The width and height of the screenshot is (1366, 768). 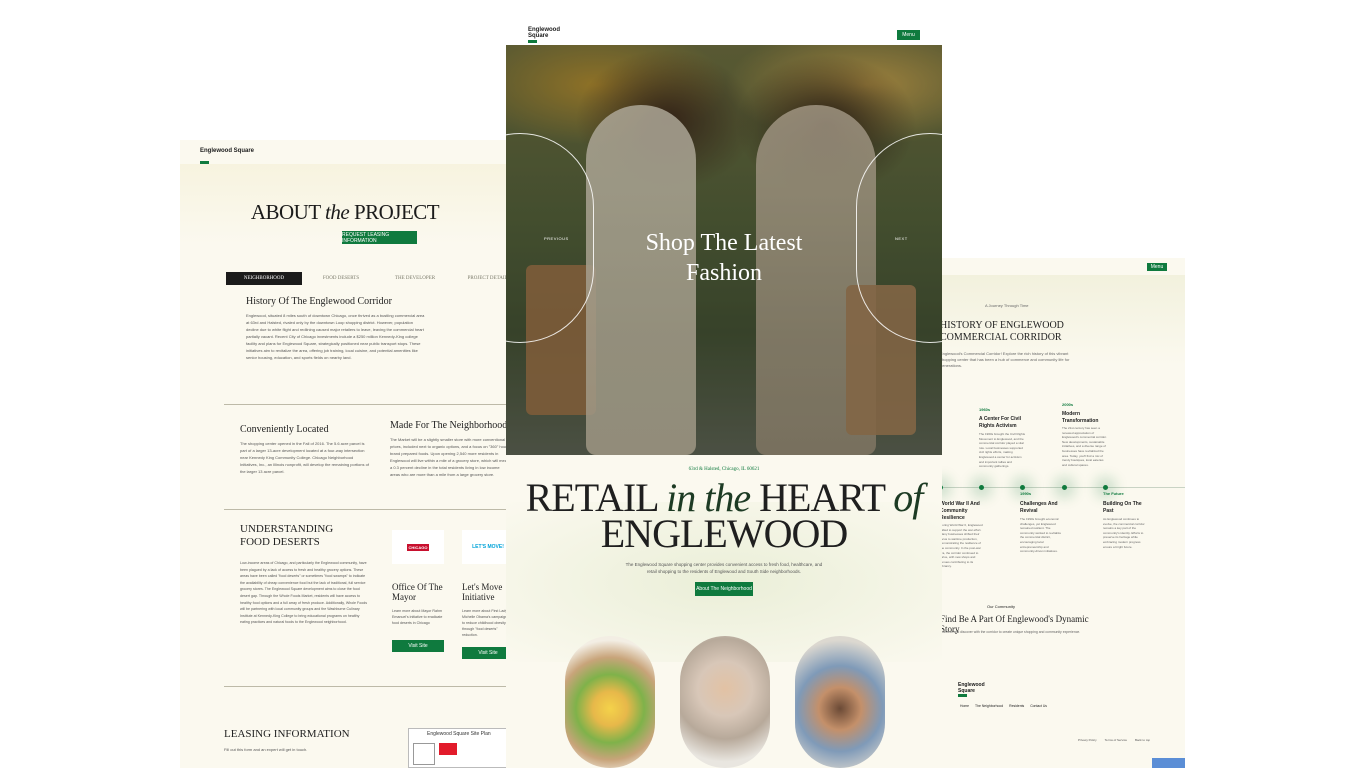 What do you see at coordinates (1001, 606) in the screenshot?
I see `community-eyebrow: Our Community` at bounding box center [1001, 606].